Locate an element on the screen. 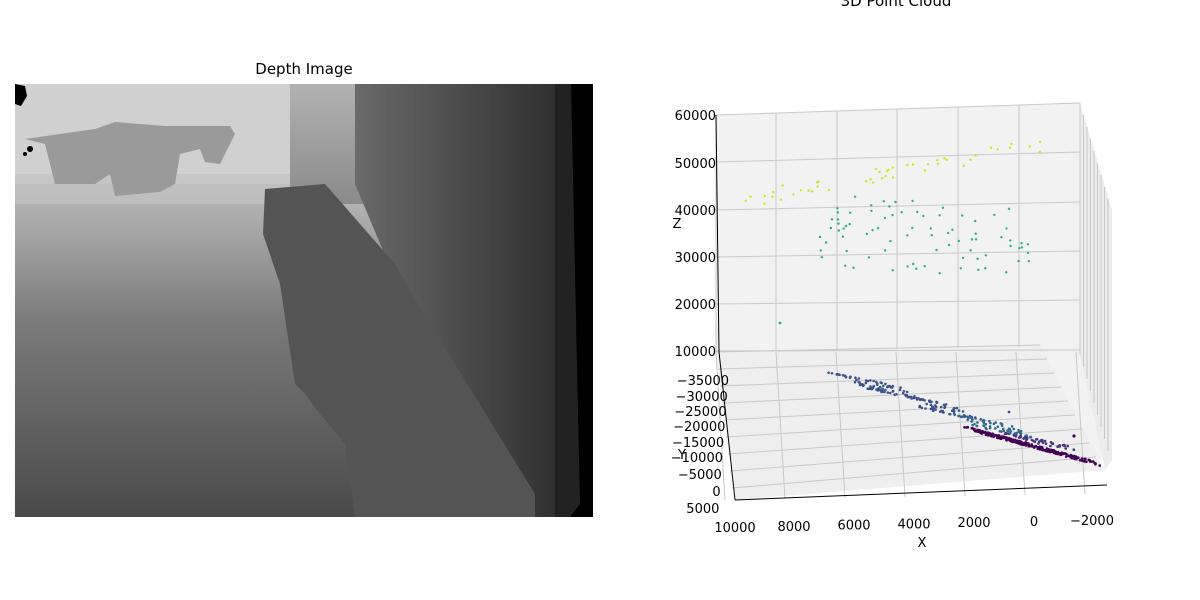 This screenshot has width=1200, height=600. z-tick-label: 30000 is located at coordinates (695, 258).